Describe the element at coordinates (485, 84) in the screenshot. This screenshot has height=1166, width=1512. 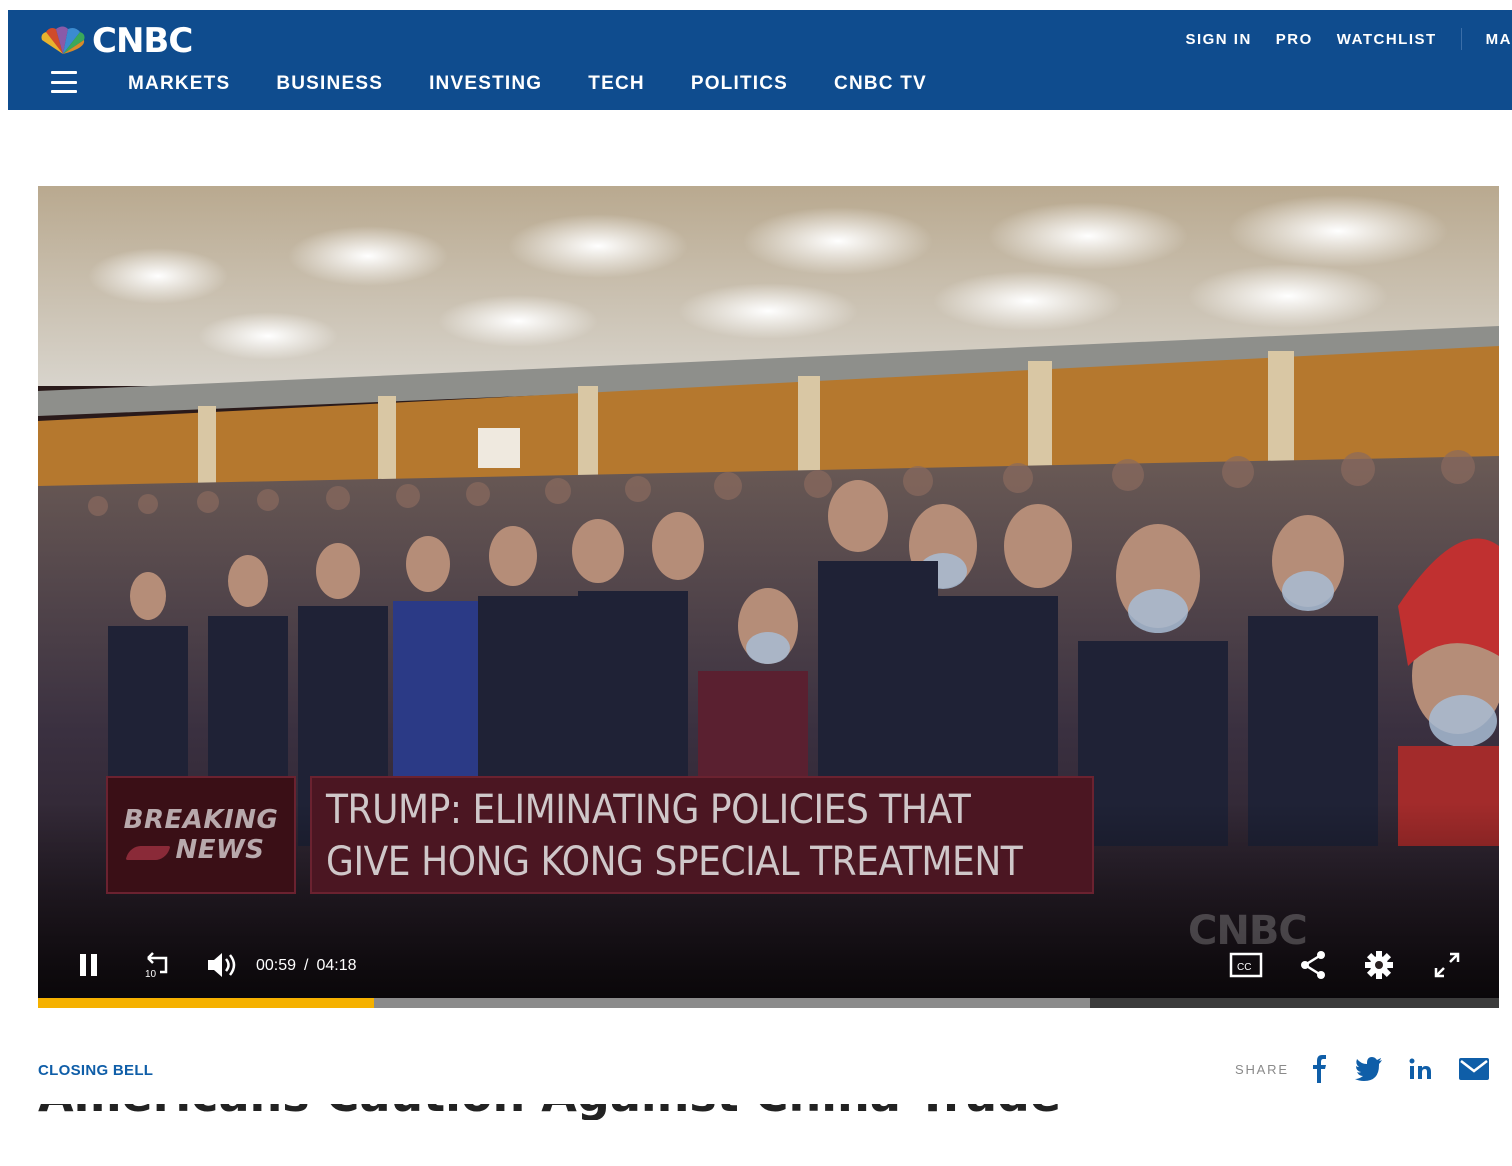
I see `nav-investing: INVESTING` at that location.